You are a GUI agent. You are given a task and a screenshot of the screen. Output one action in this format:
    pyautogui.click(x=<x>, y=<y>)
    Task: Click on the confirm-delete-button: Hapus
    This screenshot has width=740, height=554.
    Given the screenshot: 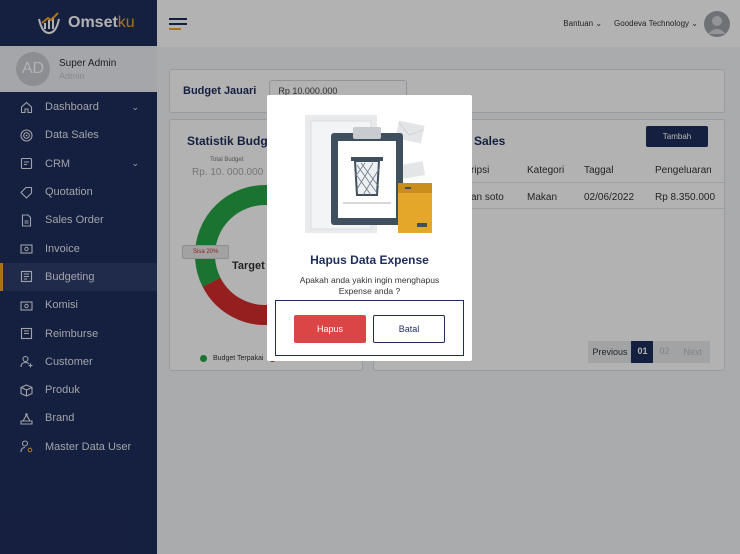 What is the action you would take?
    pyautogui.click(x=330, y=329)
    